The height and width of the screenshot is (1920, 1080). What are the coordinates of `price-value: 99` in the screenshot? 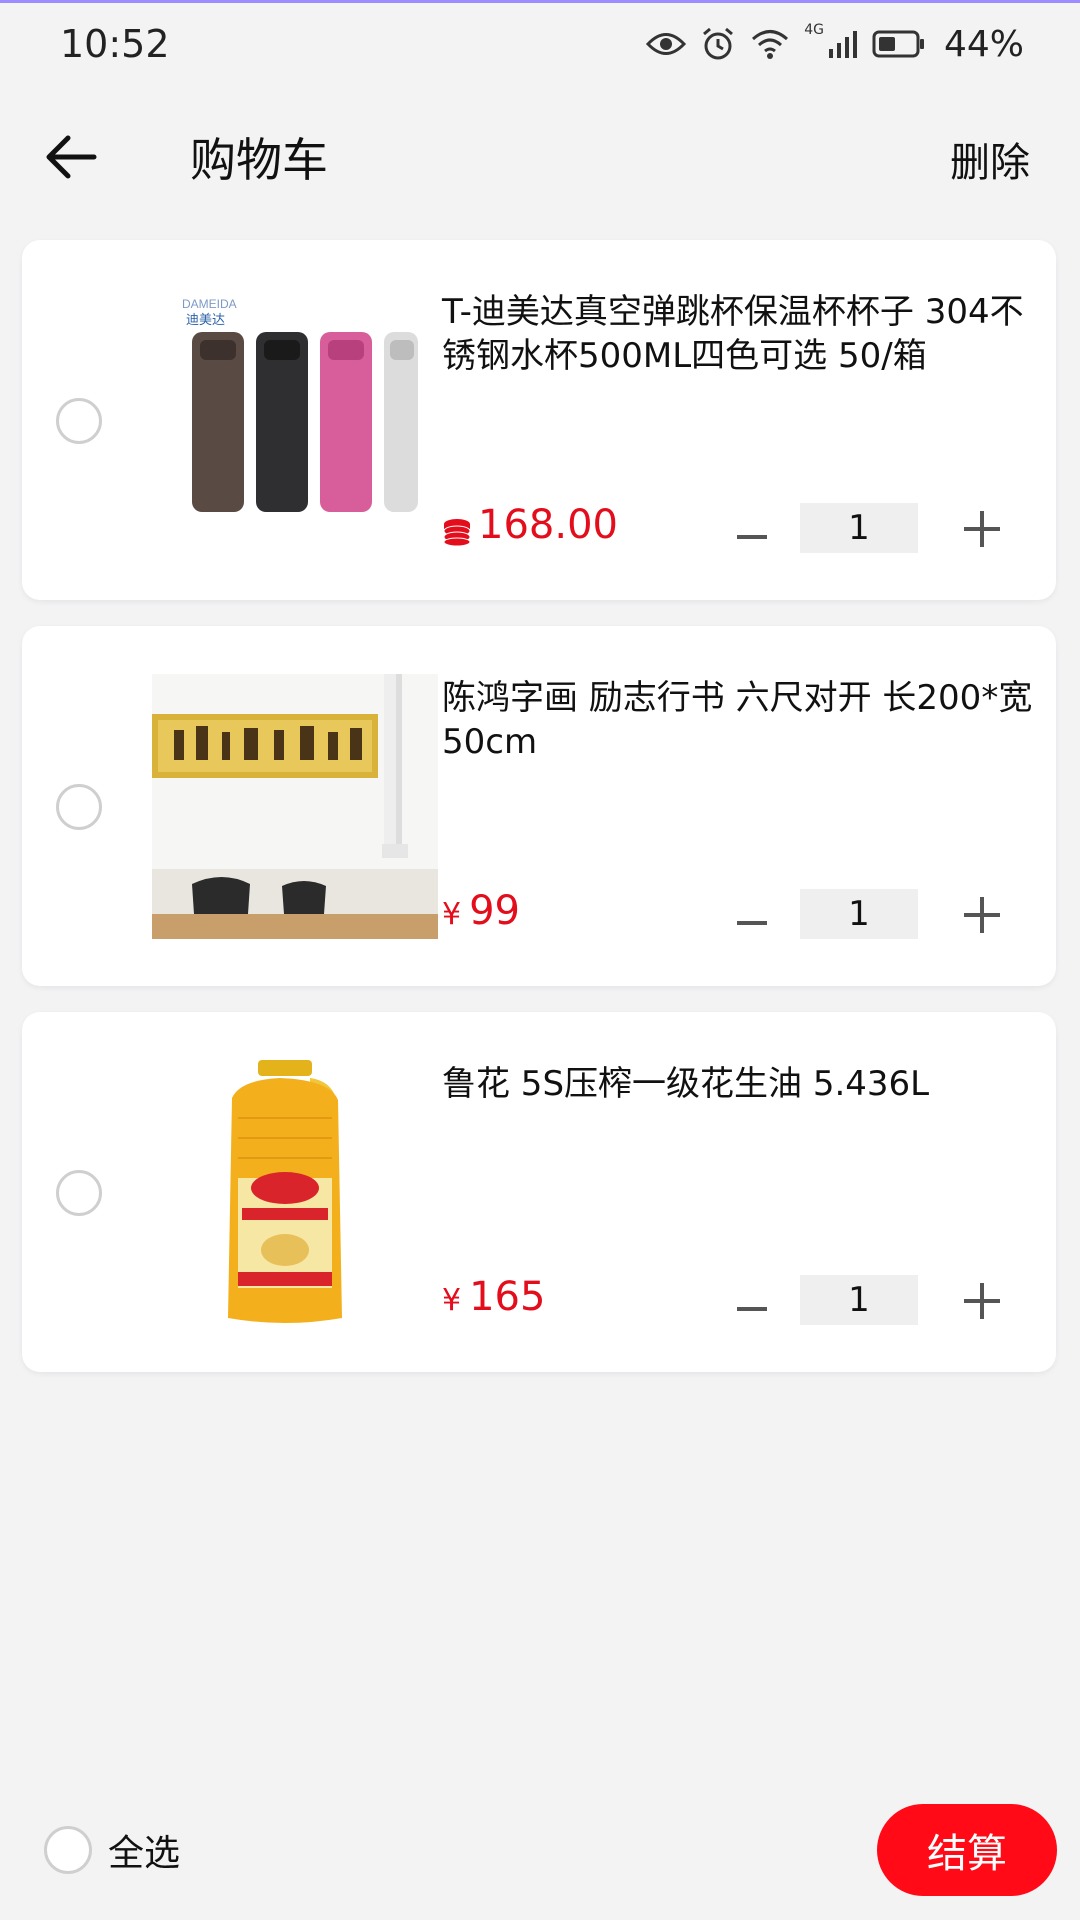 It's located at (494, 911).